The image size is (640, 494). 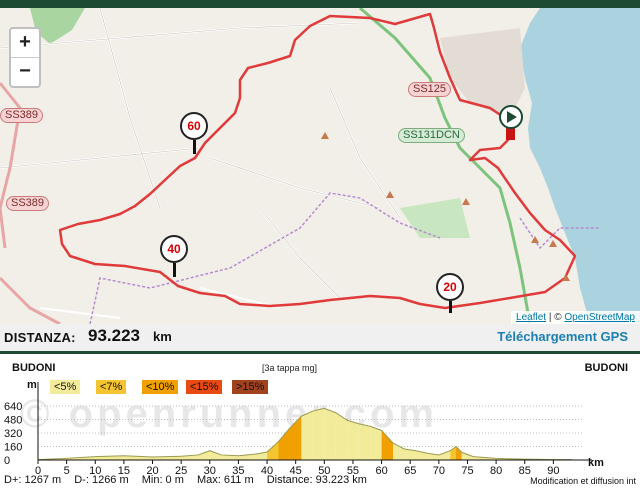 What do you see at coordinates (13, 421) in the screenshot?
I see `y-tick-label-1: 480` at bounding box center [13, 421].